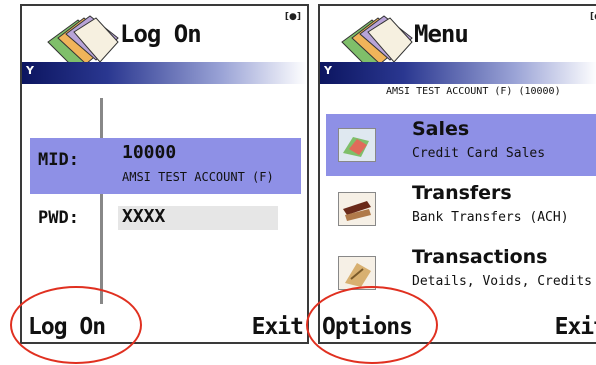 The height and width of the screenshot is (365, 596). I want to click on menu-item-subtitle: Credit Card Sales, so click(479, 153).